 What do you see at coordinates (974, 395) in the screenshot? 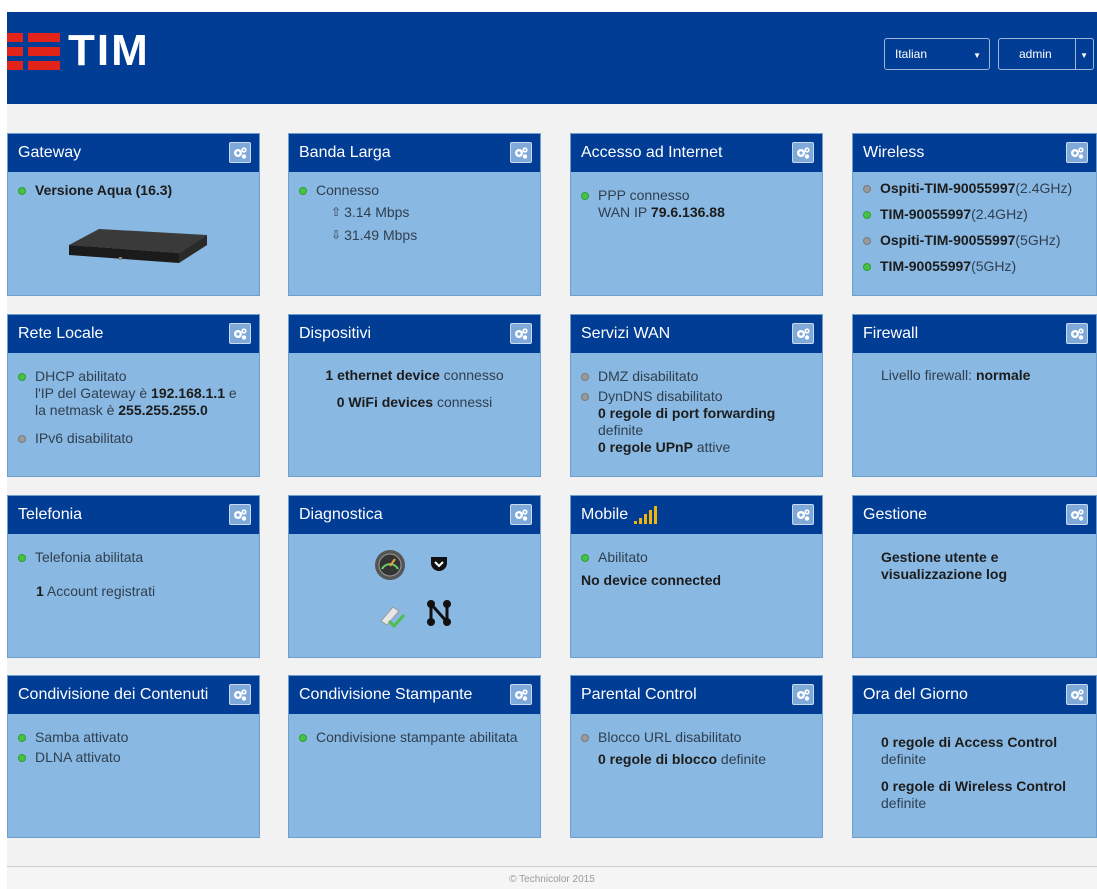
I see `card-firewall: Firewall Livello firewall: normale` at bounding box center [974, 395].